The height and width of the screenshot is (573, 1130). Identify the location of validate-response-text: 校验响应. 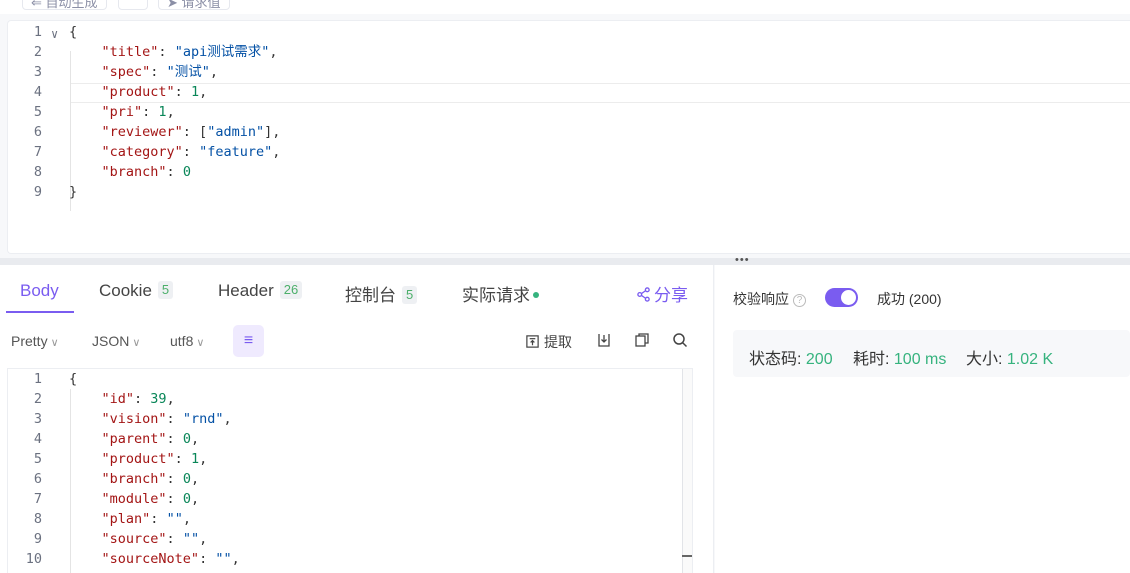
(761, 299).